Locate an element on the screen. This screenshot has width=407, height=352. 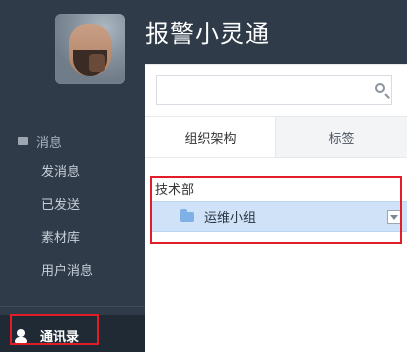
search-icon is located at coordinates (382, 90).